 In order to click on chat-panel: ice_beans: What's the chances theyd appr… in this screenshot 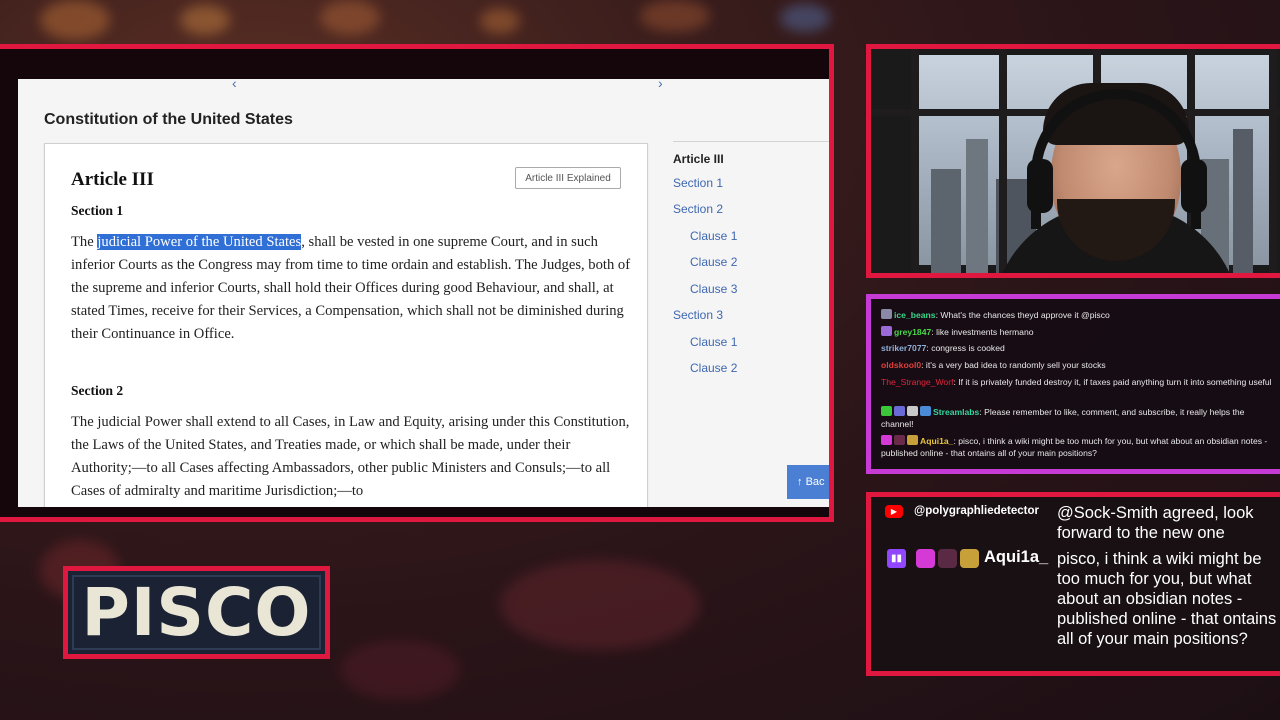, I will do `click(1073, 384)`.